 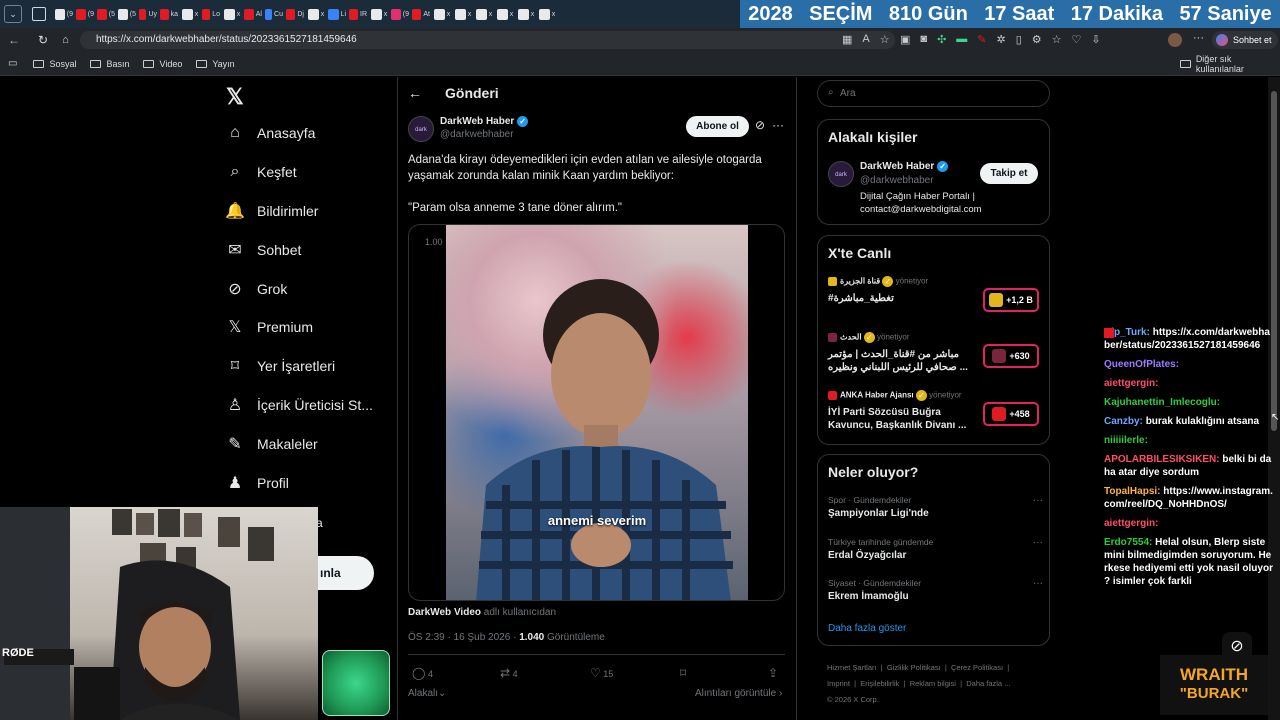 I want to click on browser-tab: Li, so click(x=337, y=14).